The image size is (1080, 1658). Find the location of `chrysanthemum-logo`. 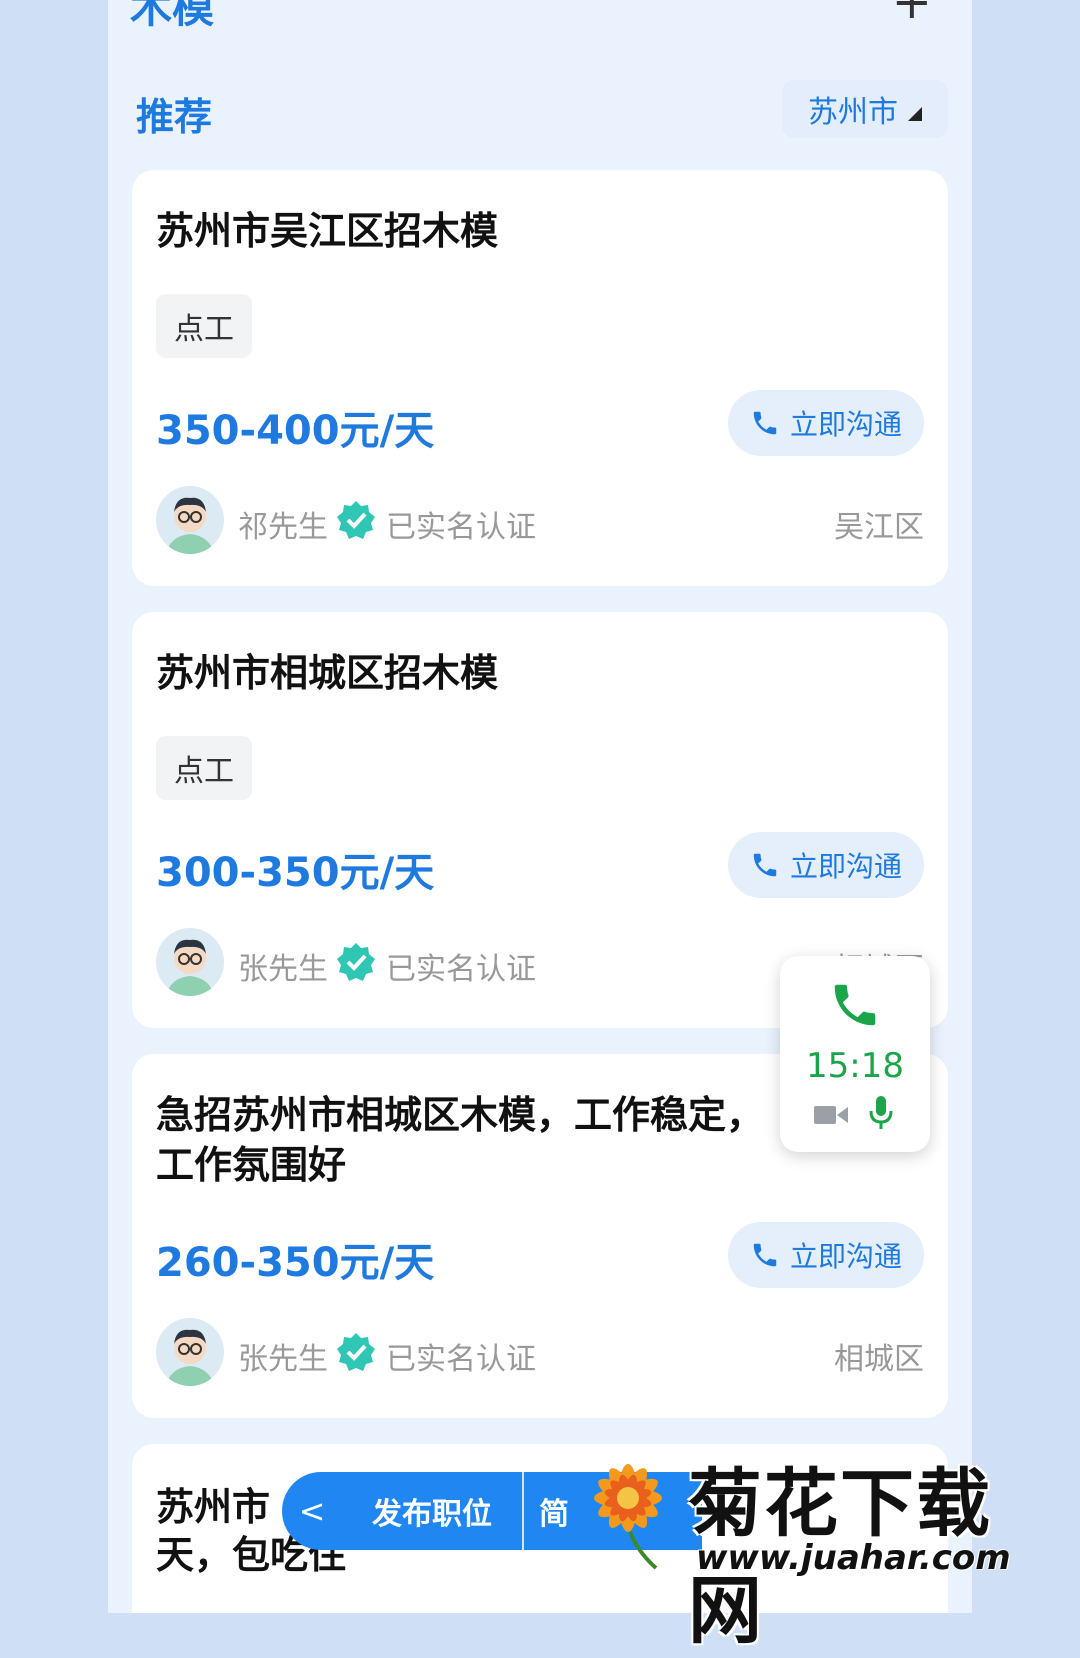

chrysanthemum-logo is located at coordinates (628, 1517).